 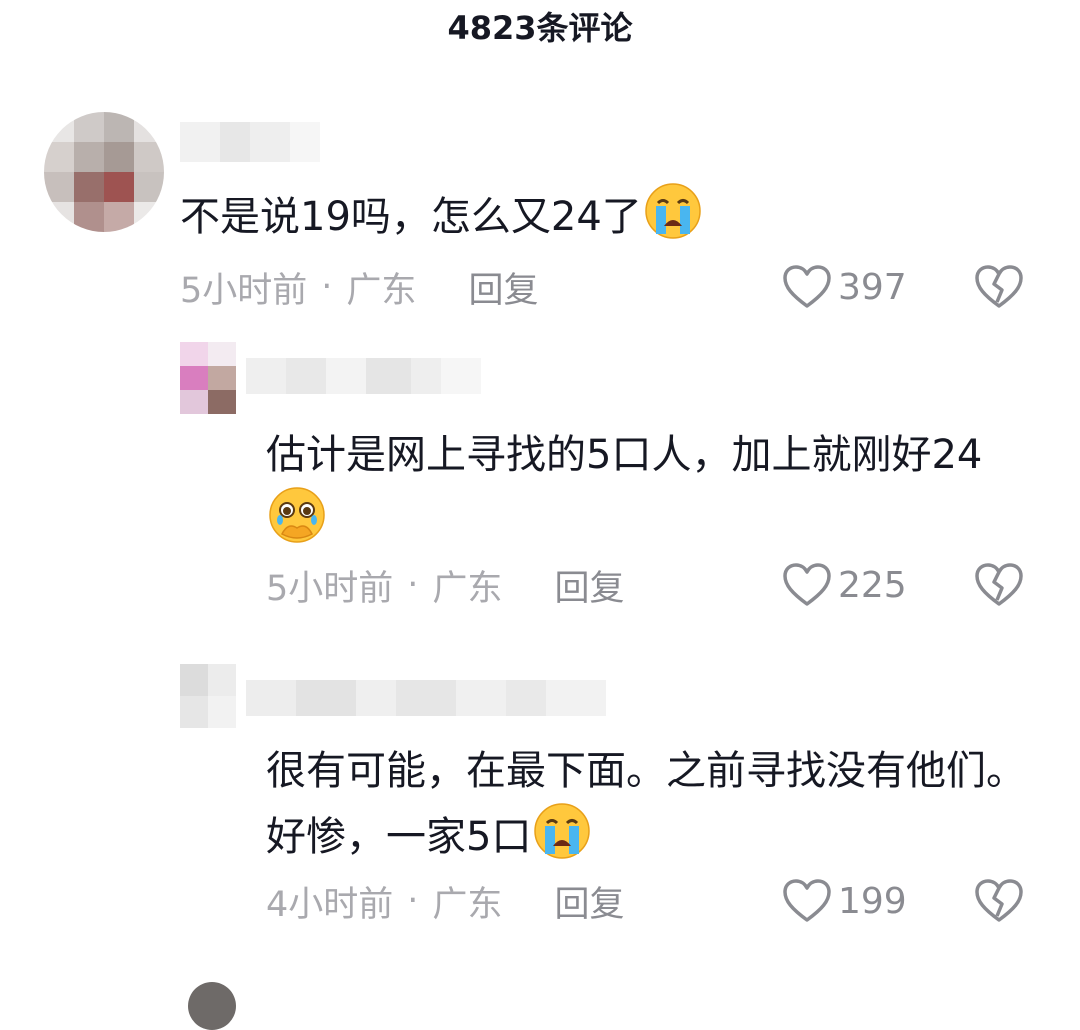 What do you see at coordinates (624, 455) in the screenshot?
I see `comment-text-content: 估计是网上寻找的5口人，加上就刚好24` at bounding box center [624, 455].